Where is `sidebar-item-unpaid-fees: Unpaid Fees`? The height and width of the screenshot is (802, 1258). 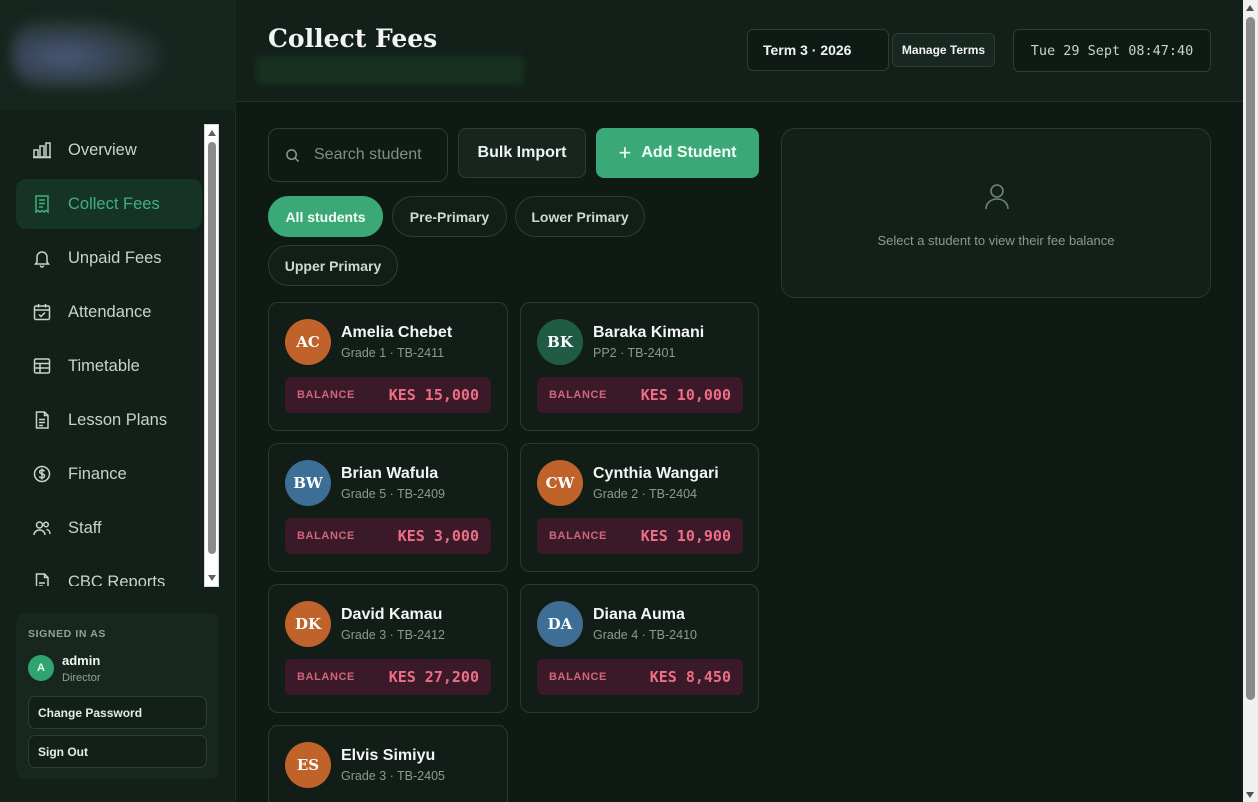
sidebar-item-unpaid-fees: Unpaid Fees is located at coordinates (109, 258).